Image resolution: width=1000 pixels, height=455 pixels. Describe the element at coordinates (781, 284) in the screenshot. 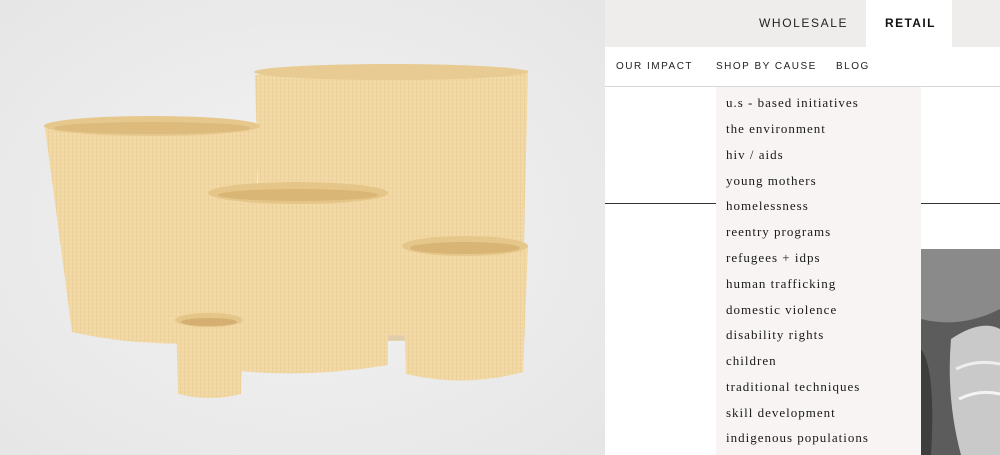

I see `dropdown-item-human-trafficking: human trafficking` at that location.